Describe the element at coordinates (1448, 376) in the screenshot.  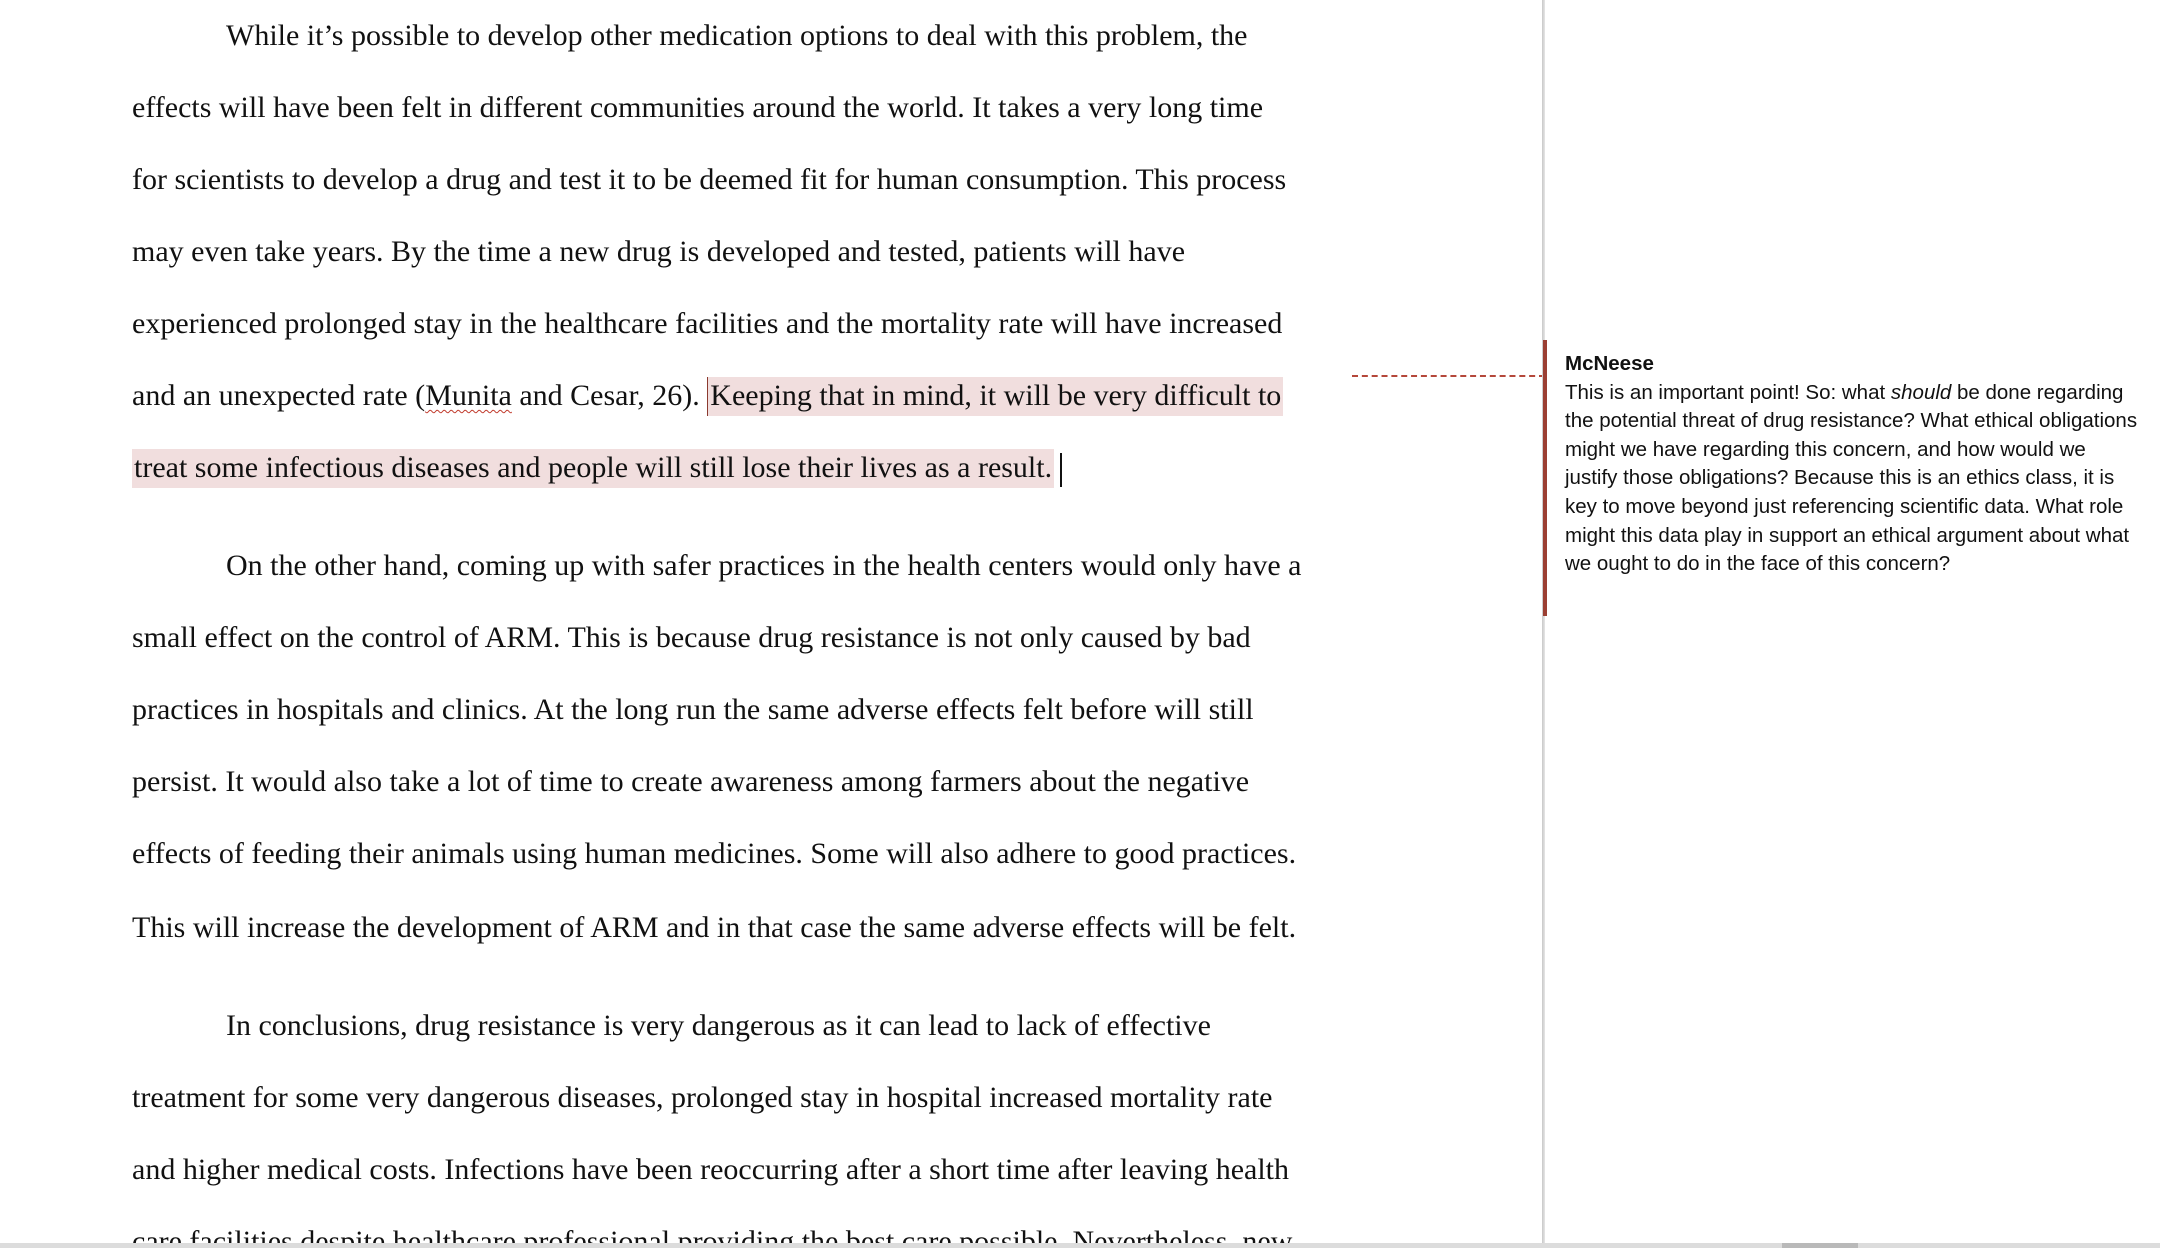
I see `comment-leader-line` at that location.